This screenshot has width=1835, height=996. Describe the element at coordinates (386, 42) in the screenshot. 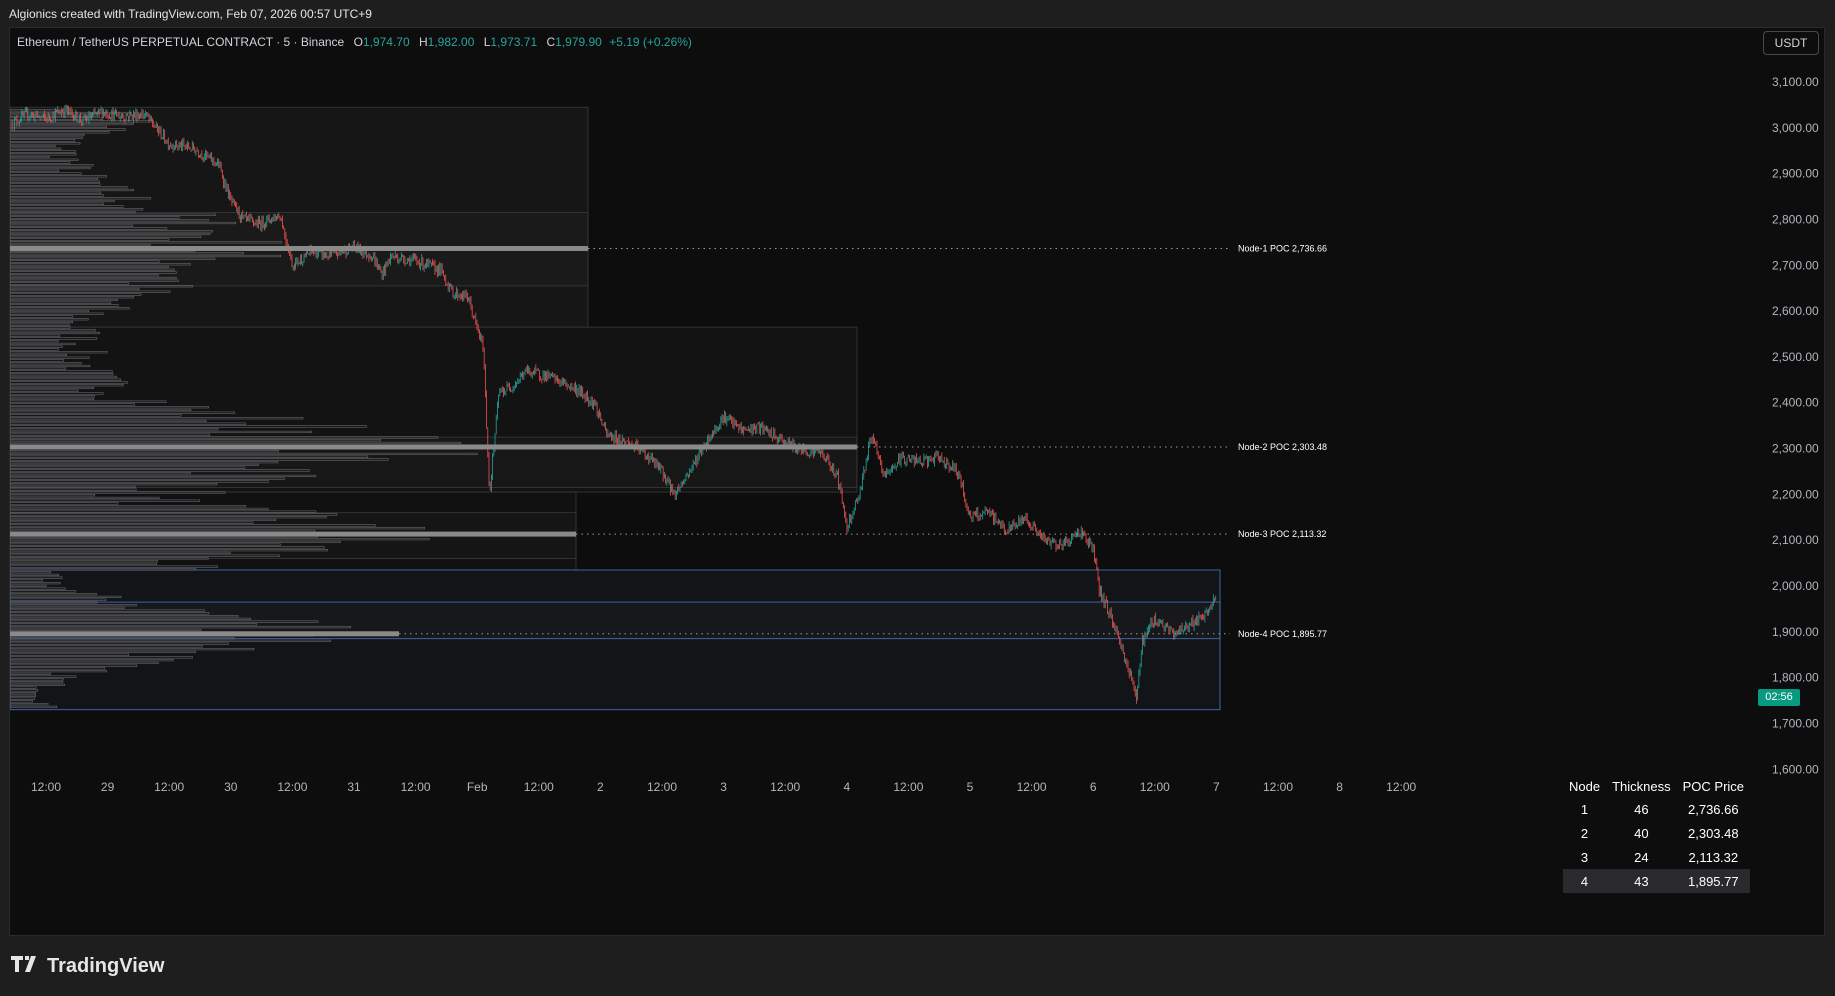

I see `open-value: 1,974.70` at that location.